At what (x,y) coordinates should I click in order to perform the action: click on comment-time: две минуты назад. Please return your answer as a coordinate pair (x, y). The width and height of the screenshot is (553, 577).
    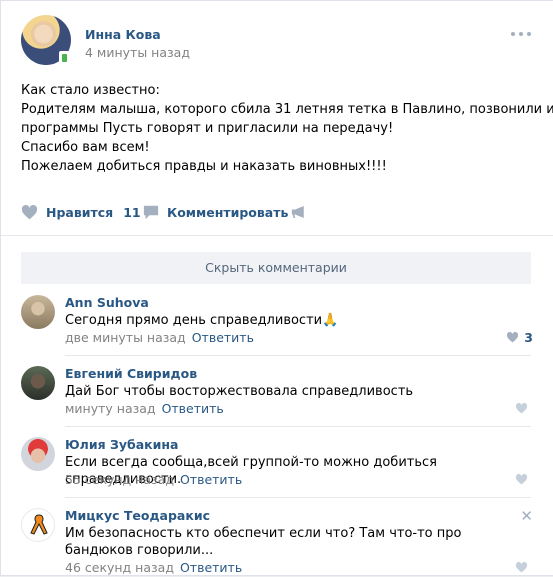
    Looking at the image, I should click on (125, 337).